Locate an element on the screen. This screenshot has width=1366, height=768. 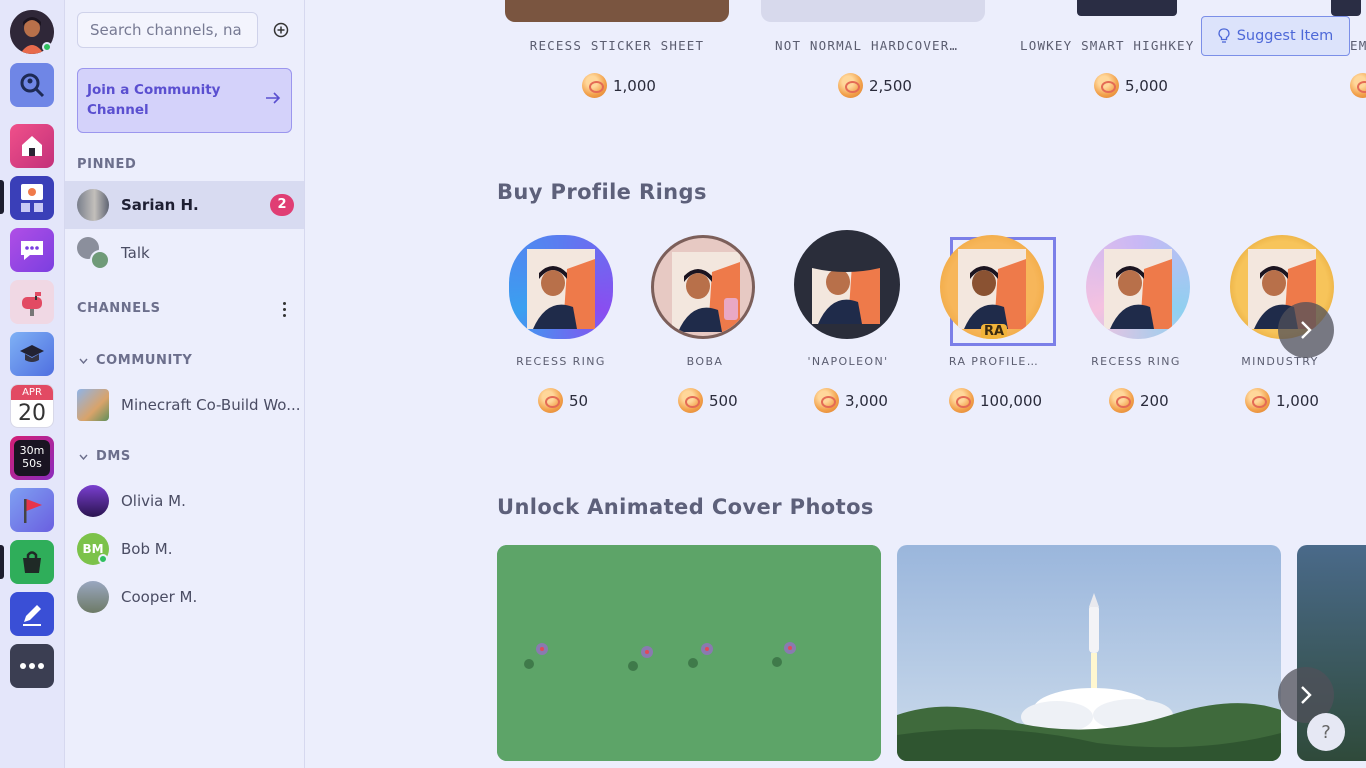
help-button: ? is located at coordinates (1326, 732).